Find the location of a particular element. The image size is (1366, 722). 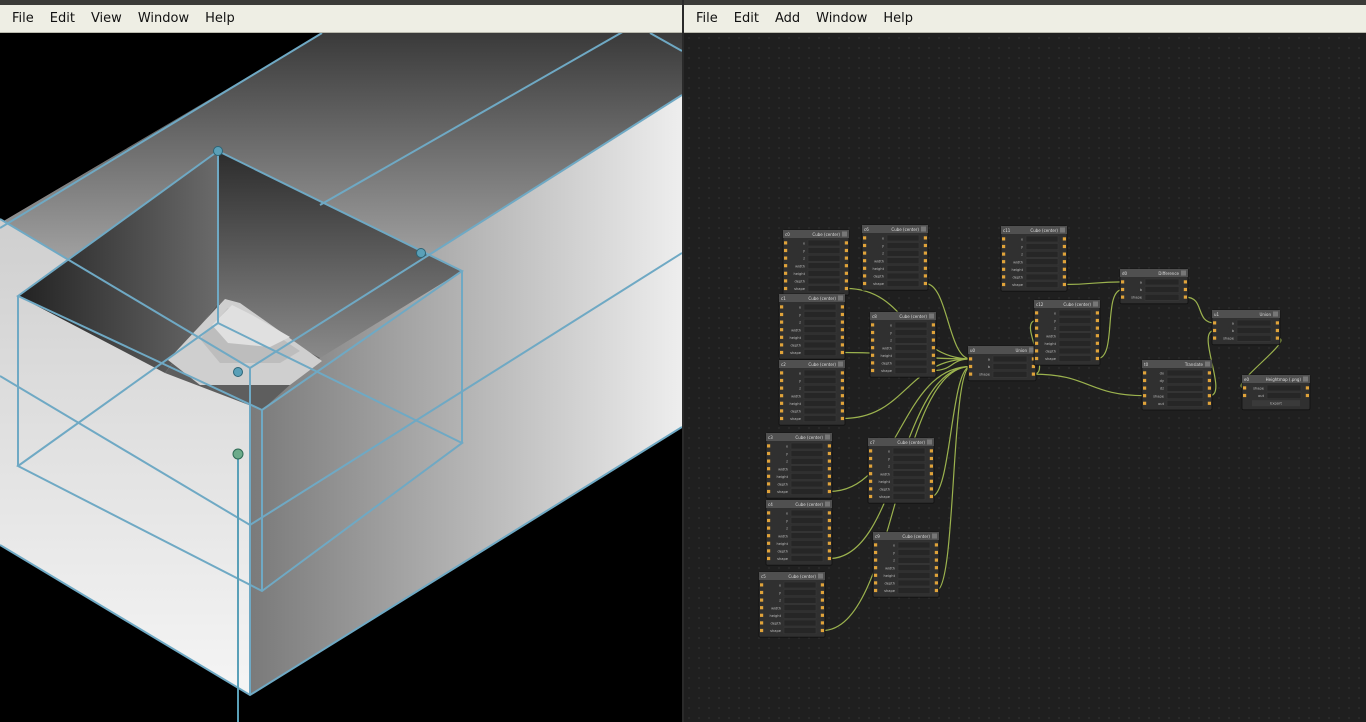

graph-node: e0Heightmap (.png)shapeoutExportExport is located at coordinates (1276, 392).